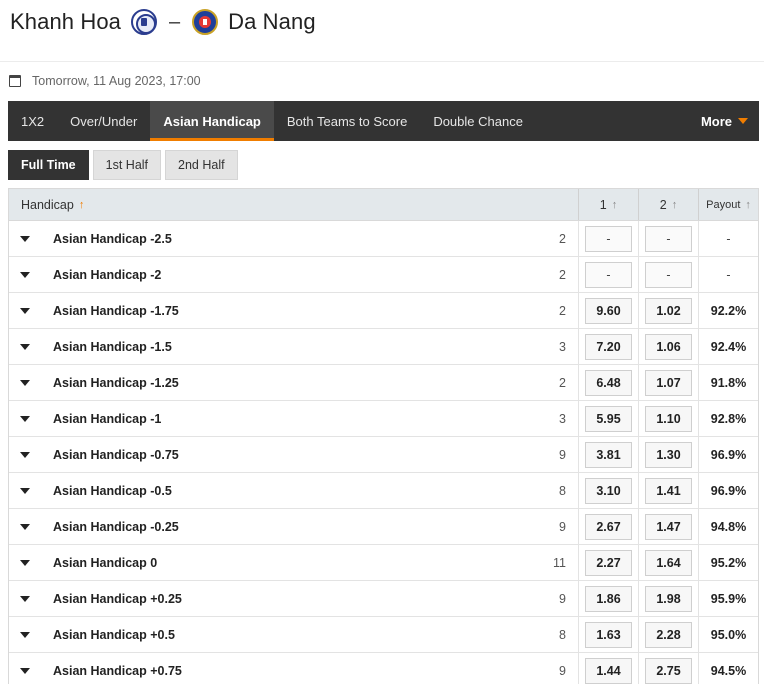  I want to click on odd-1-cell: 3.10, so click(608, 490).